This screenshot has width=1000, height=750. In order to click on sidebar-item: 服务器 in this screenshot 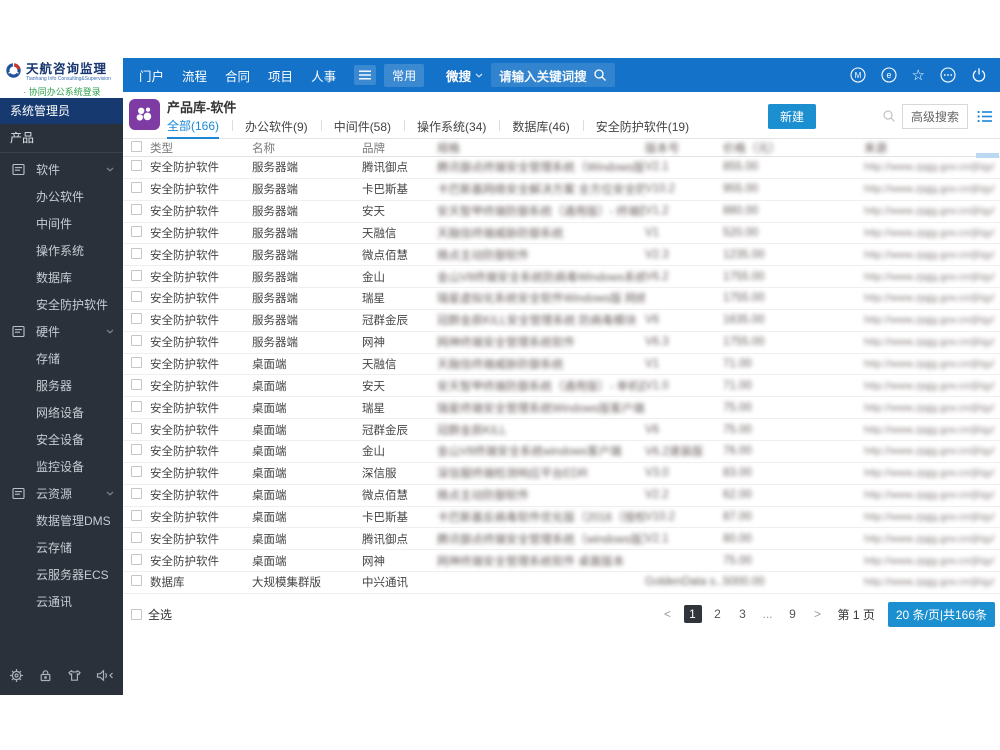, I will do `click(61, 385)`.